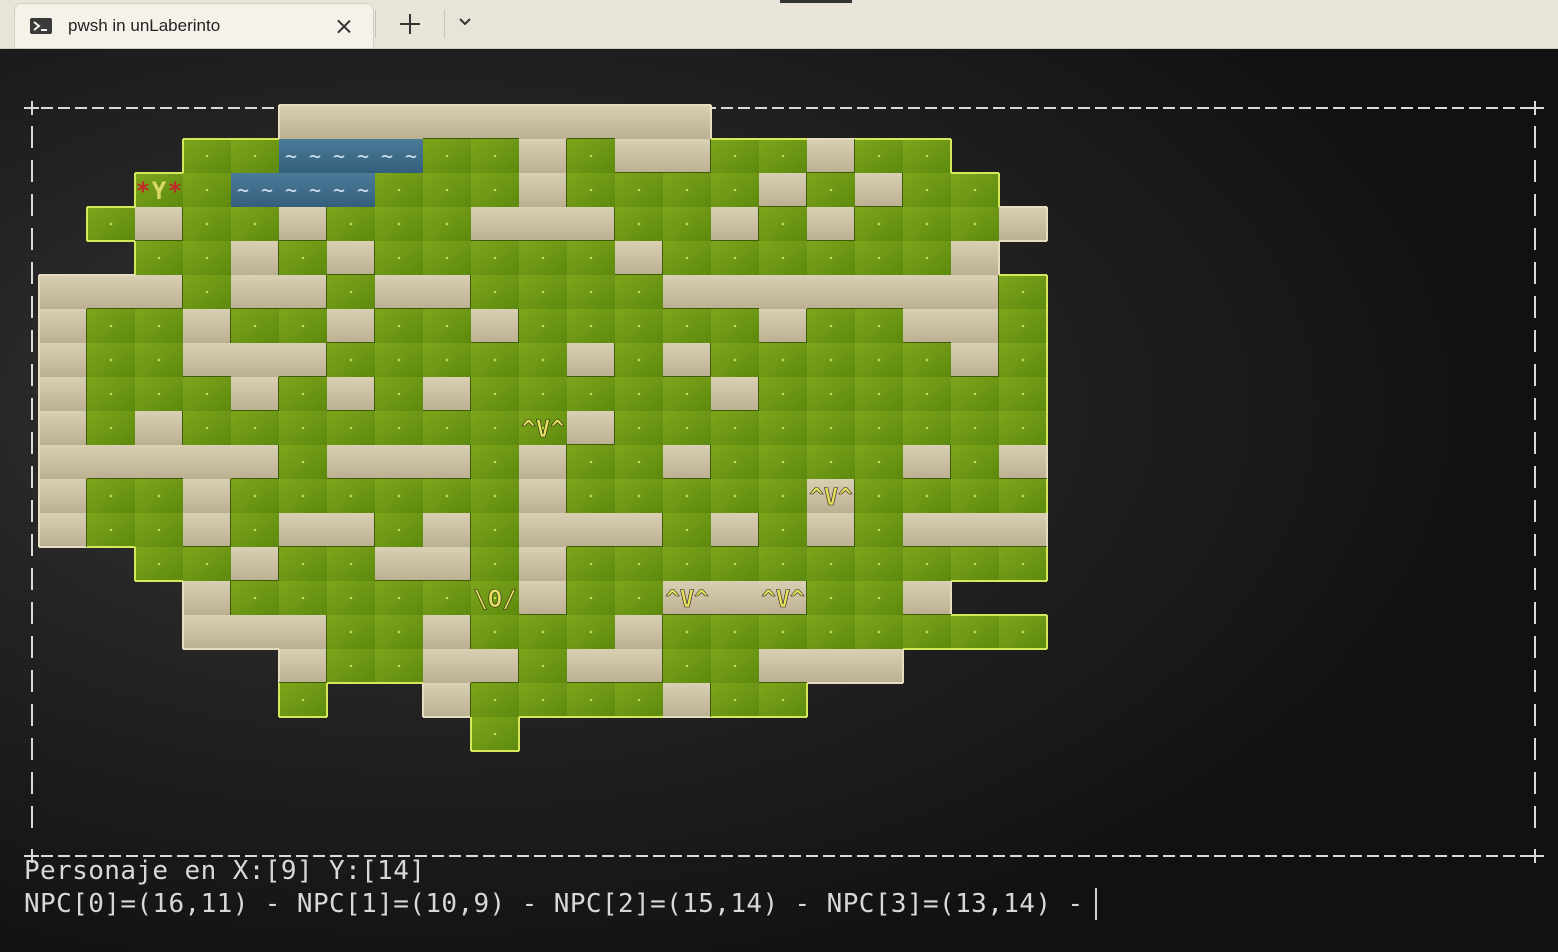 Image resolution: width=1558 pixels, height=952 pixels. Describe the element at coordinates (465, 22) in the screenshot. I see `chevron-down-icon` at that location.